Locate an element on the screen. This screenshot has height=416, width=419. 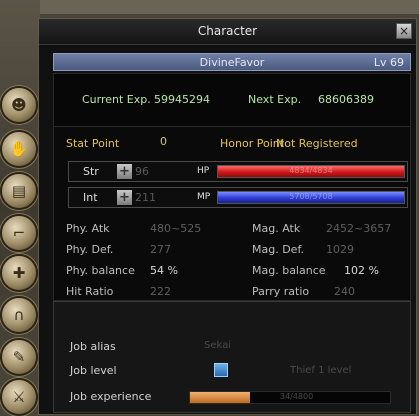
phy-balance-label: Phy. balance is located at coordinates (100, 270).